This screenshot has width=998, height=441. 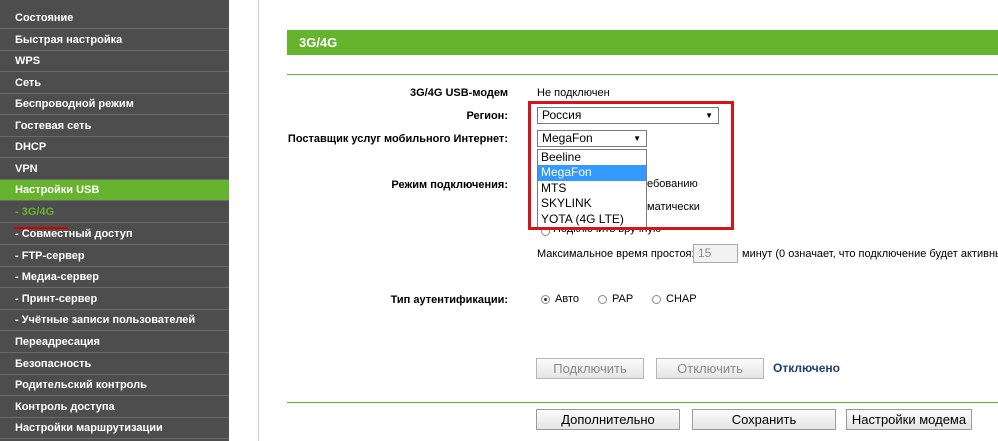 I want to click on page-title: 3G/4G, so click(x=642, y=42).